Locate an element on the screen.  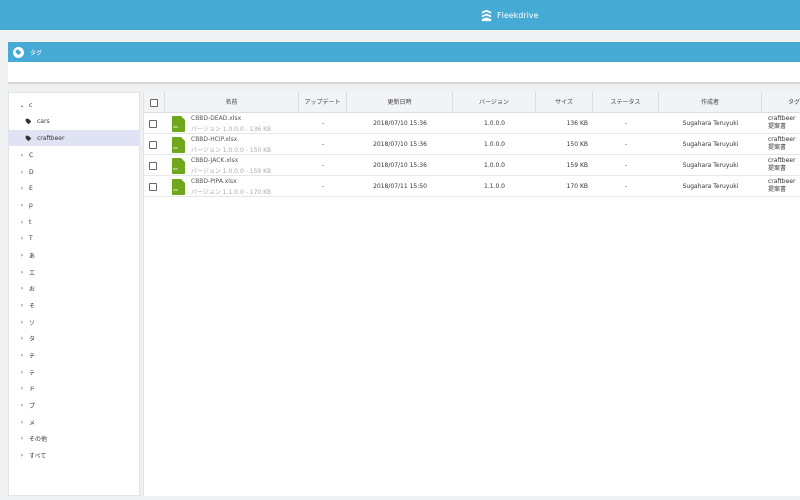
tree-item: › t is located at coordinates (74, 222).